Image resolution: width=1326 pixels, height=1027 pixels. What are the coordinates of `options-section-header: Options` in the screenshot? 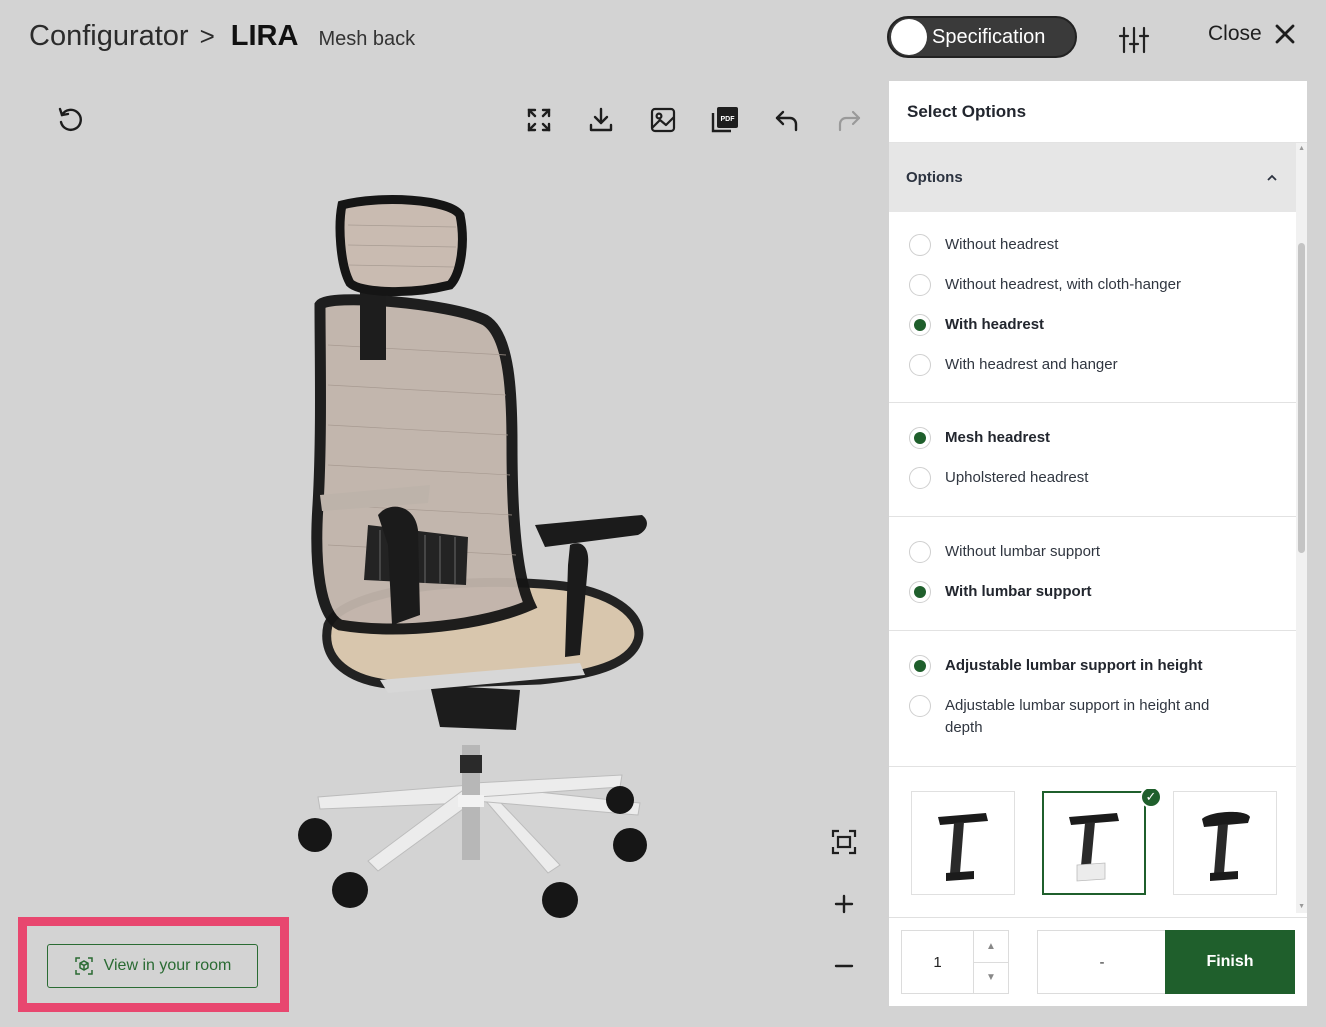 It's located at (1092, 177).